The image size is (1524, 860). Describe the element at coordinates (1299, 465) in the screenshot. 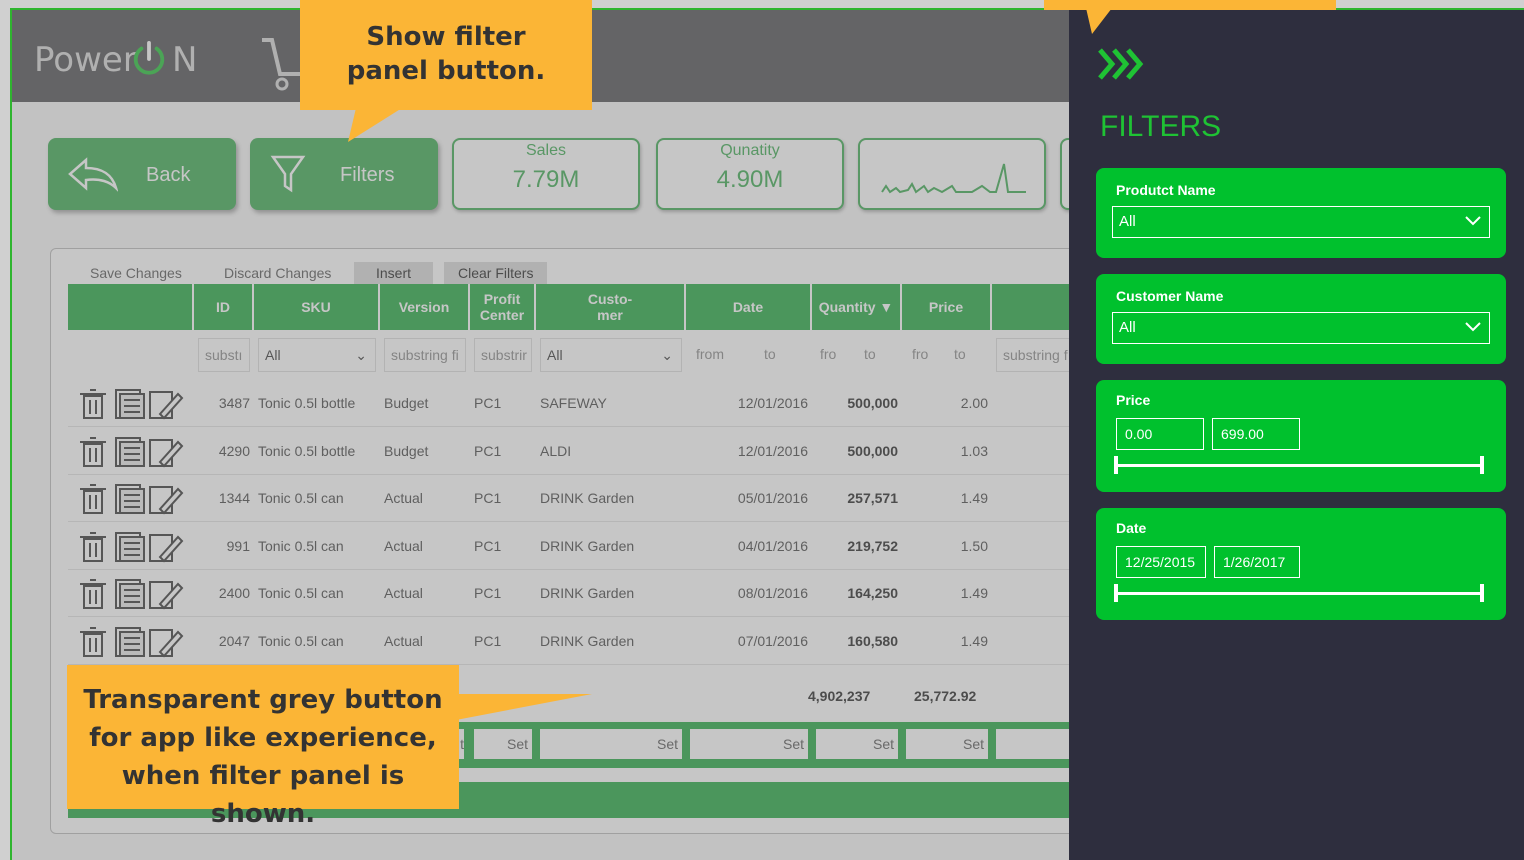

I see `price-range-slider` at that location.